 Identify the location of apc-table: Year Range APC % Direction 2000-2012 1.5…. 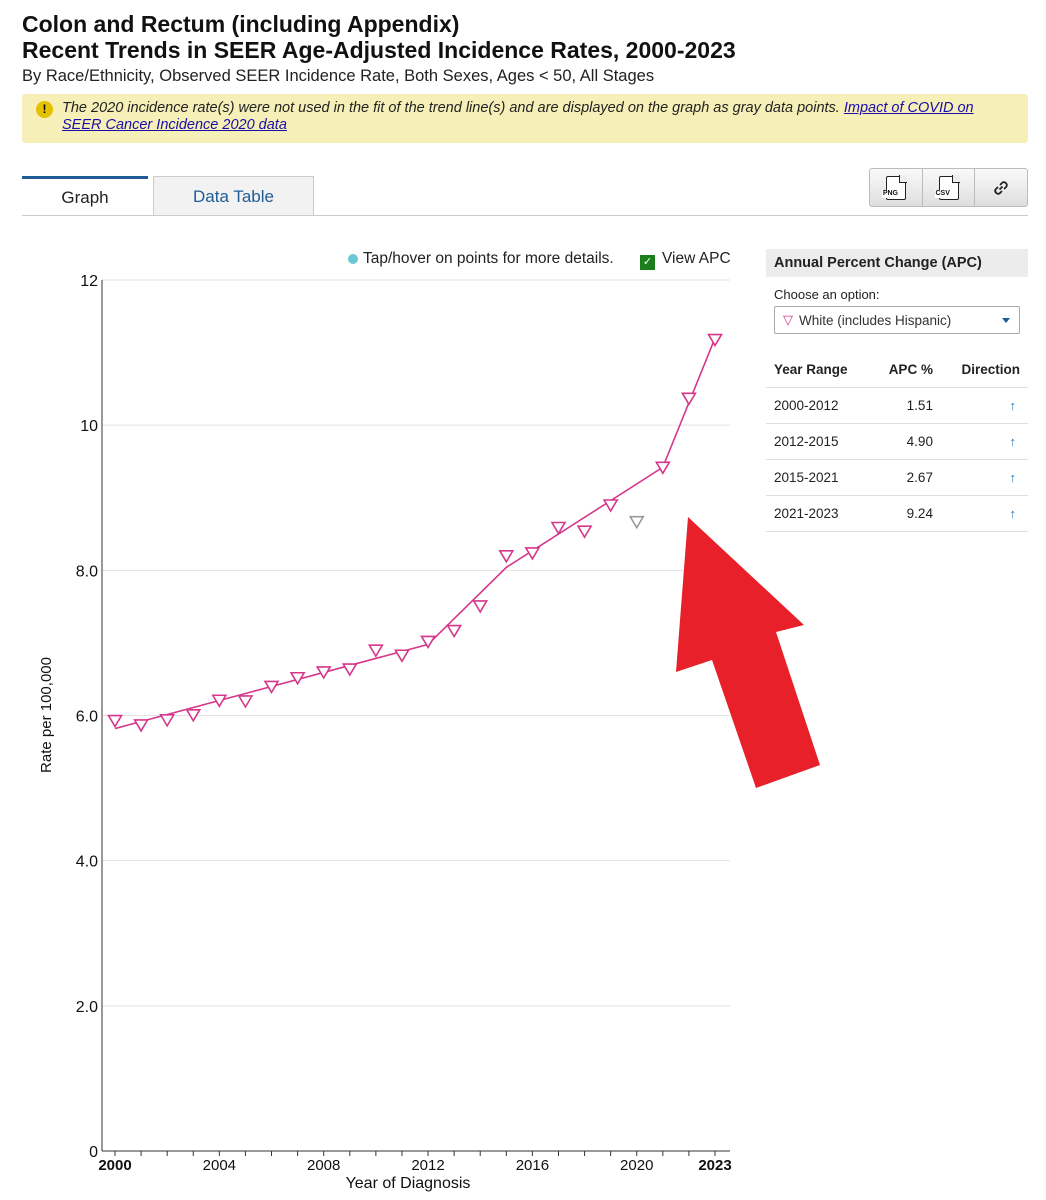
(897, 442).